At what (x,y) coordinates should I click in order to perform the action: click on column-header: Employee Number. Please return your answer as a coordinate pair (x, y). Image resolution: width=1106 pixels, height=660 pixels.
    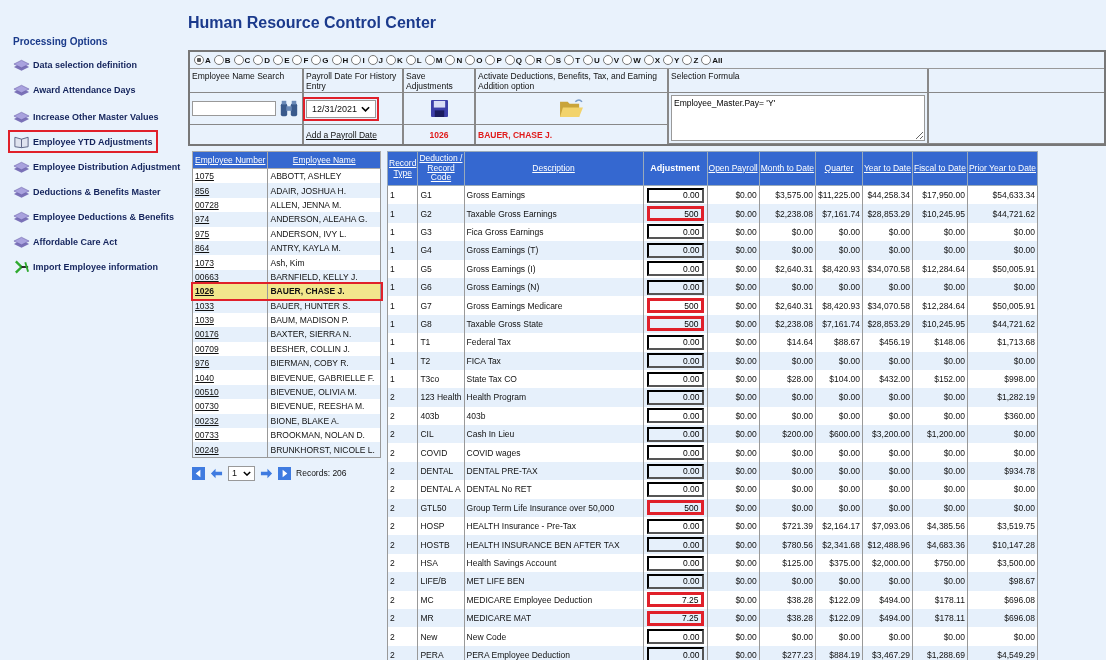
    Looking at the image, I should click on (230, 160).